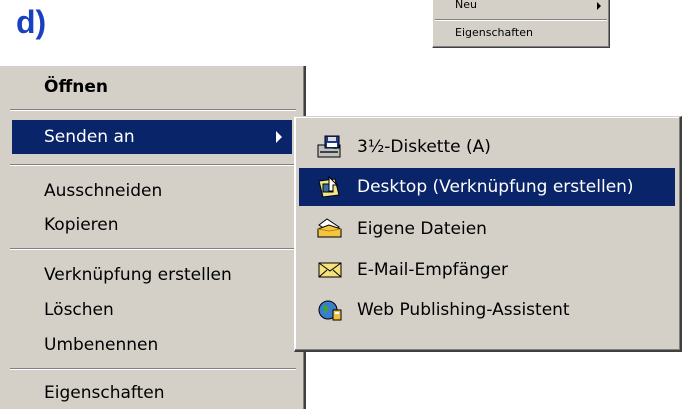 This screenshot has width=686, height=410. I want to click on submenu-item-label: Desktop (Verknüpfung erstellen), so click(495, 187).